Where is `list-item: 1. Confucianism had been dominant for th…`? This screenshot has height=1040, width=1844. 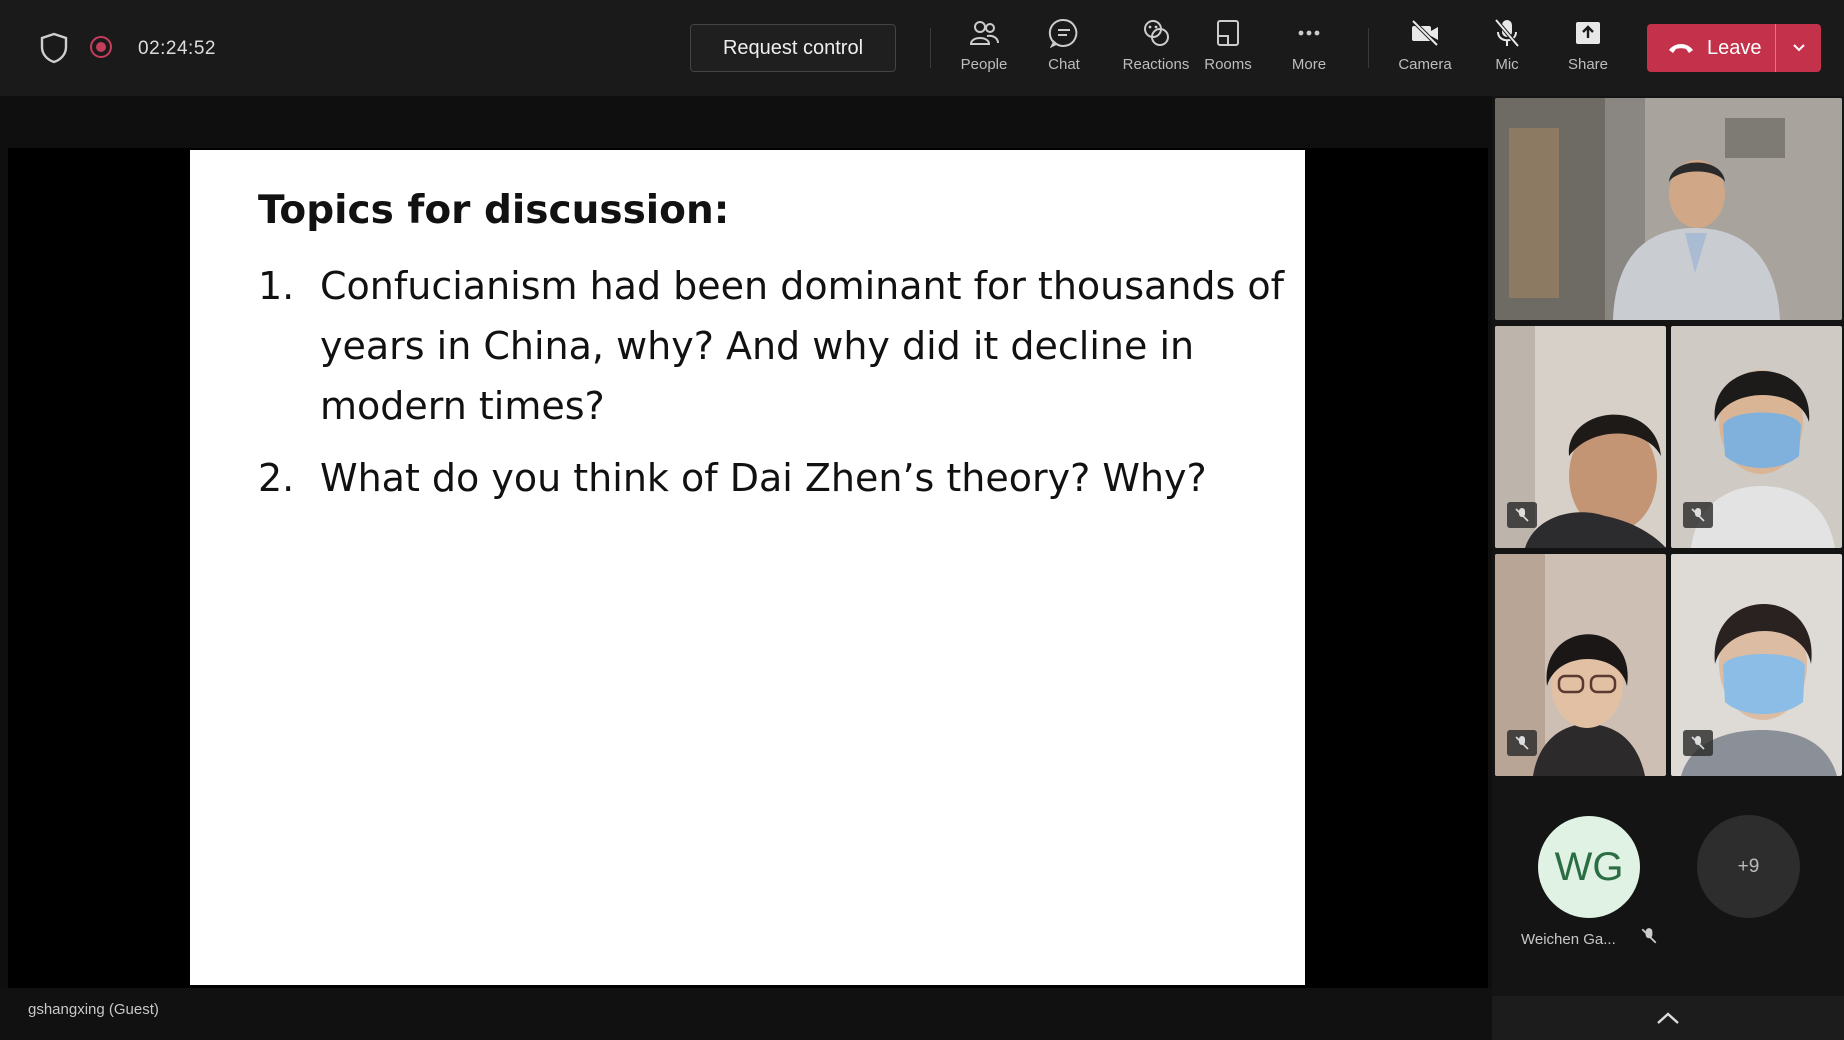
list-item: 1. Confucianism had been dominant for th… is located at coordinates (773, 346).